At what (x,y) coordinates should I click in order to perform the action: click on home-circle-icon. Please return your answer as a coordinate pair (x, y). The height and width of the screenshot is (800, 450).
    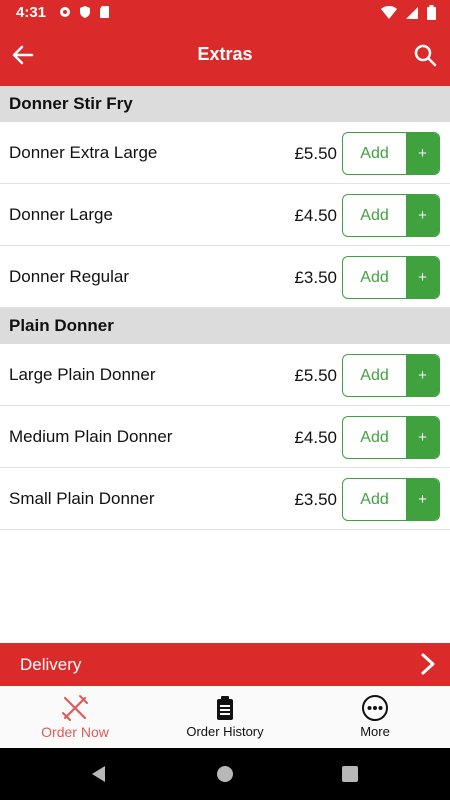
    Looking at the image, I should click on (225, 774).